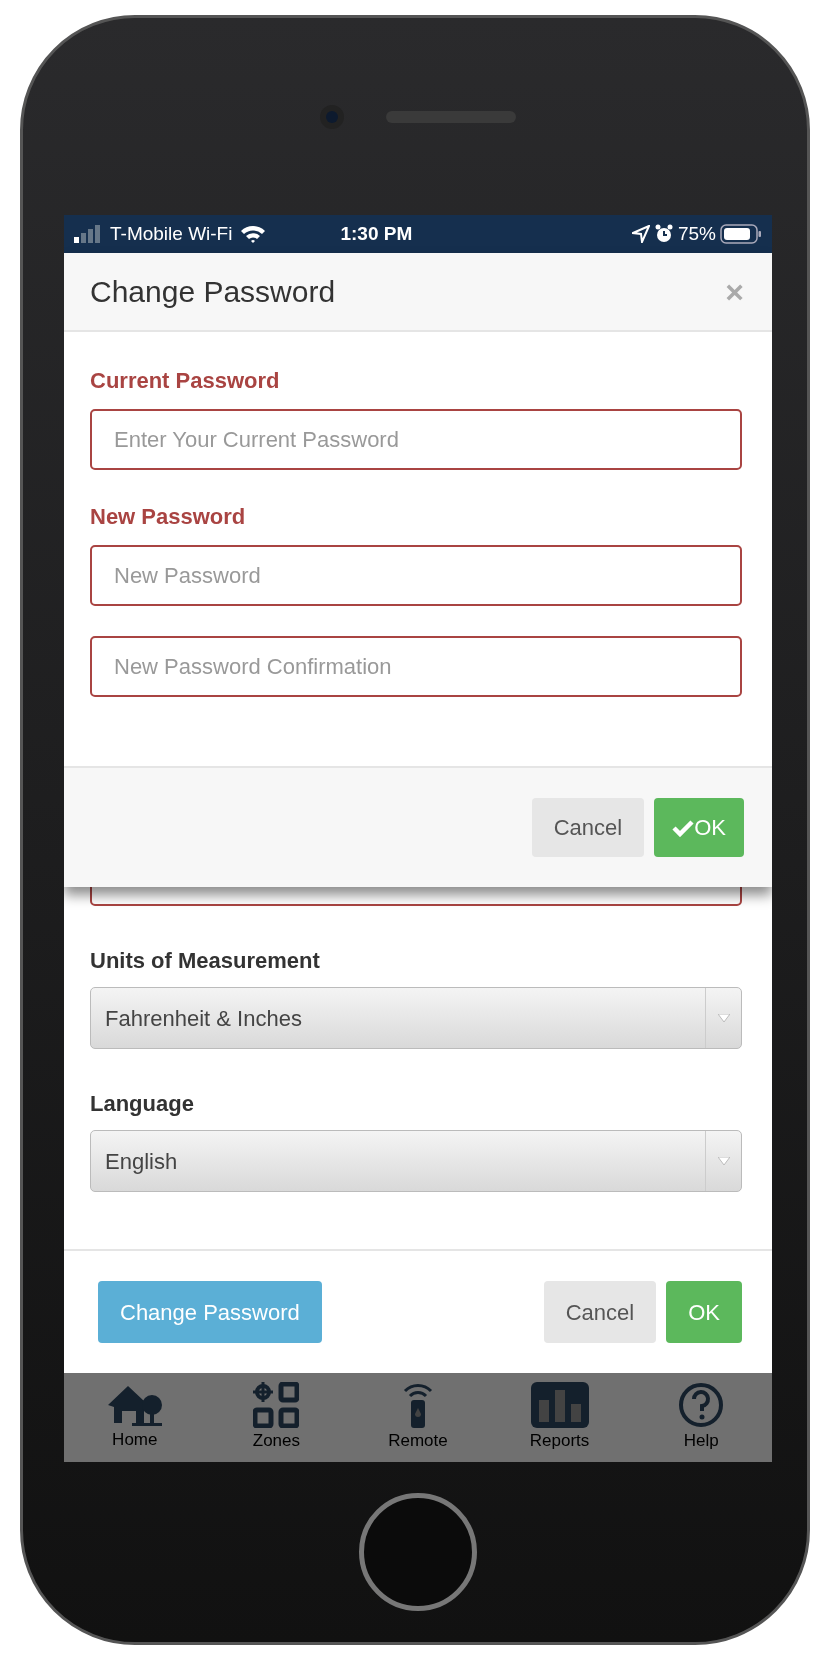 Image resolution: width=829 pixels, height=1655 pixels. What do you see at coordinates (376, 233) in the screenshot?
I see `clock-time: 1:30 PM` at bounding box center [376, 233].